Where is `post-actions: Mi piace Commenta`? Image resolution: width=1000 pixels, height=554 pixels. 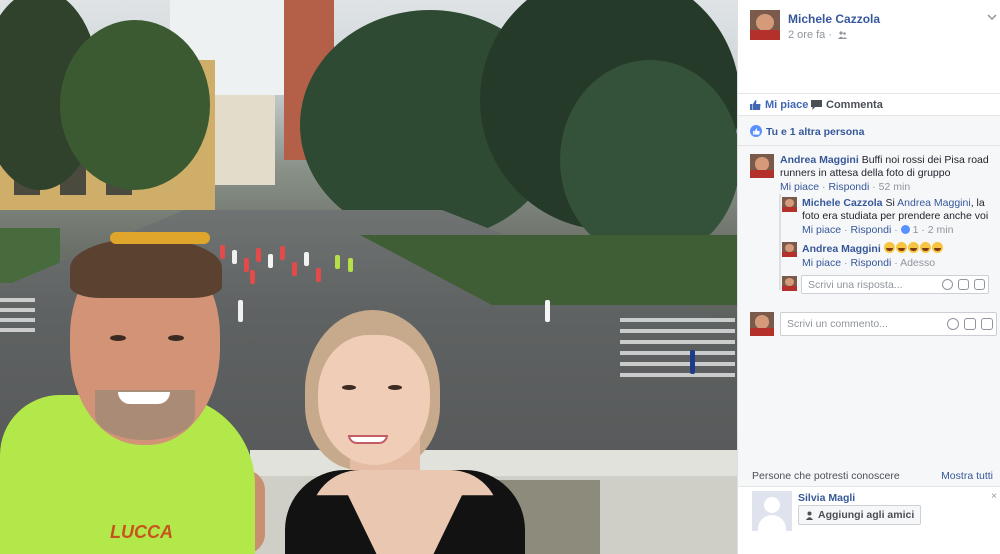 post-actions: Mi piace Commenta is located at coordinates (869, 105).